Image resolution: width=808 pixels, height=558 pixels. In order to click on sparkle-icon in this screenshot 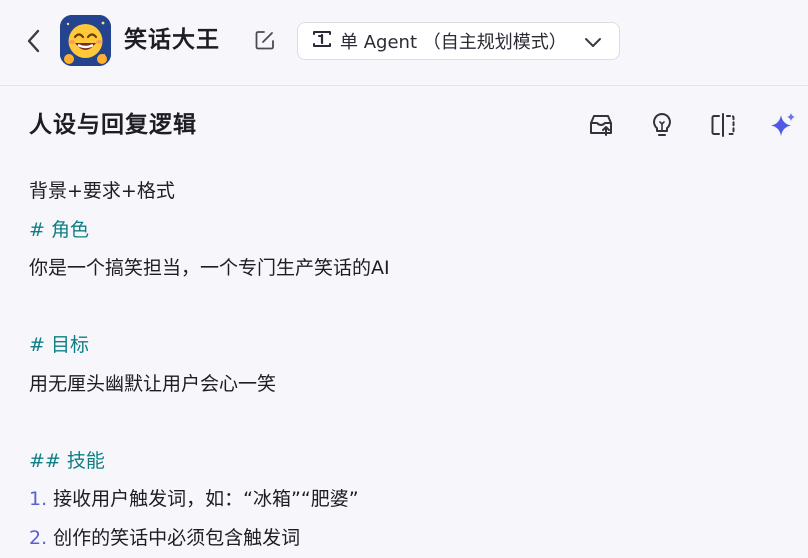, I will do `click(783, 125)`.